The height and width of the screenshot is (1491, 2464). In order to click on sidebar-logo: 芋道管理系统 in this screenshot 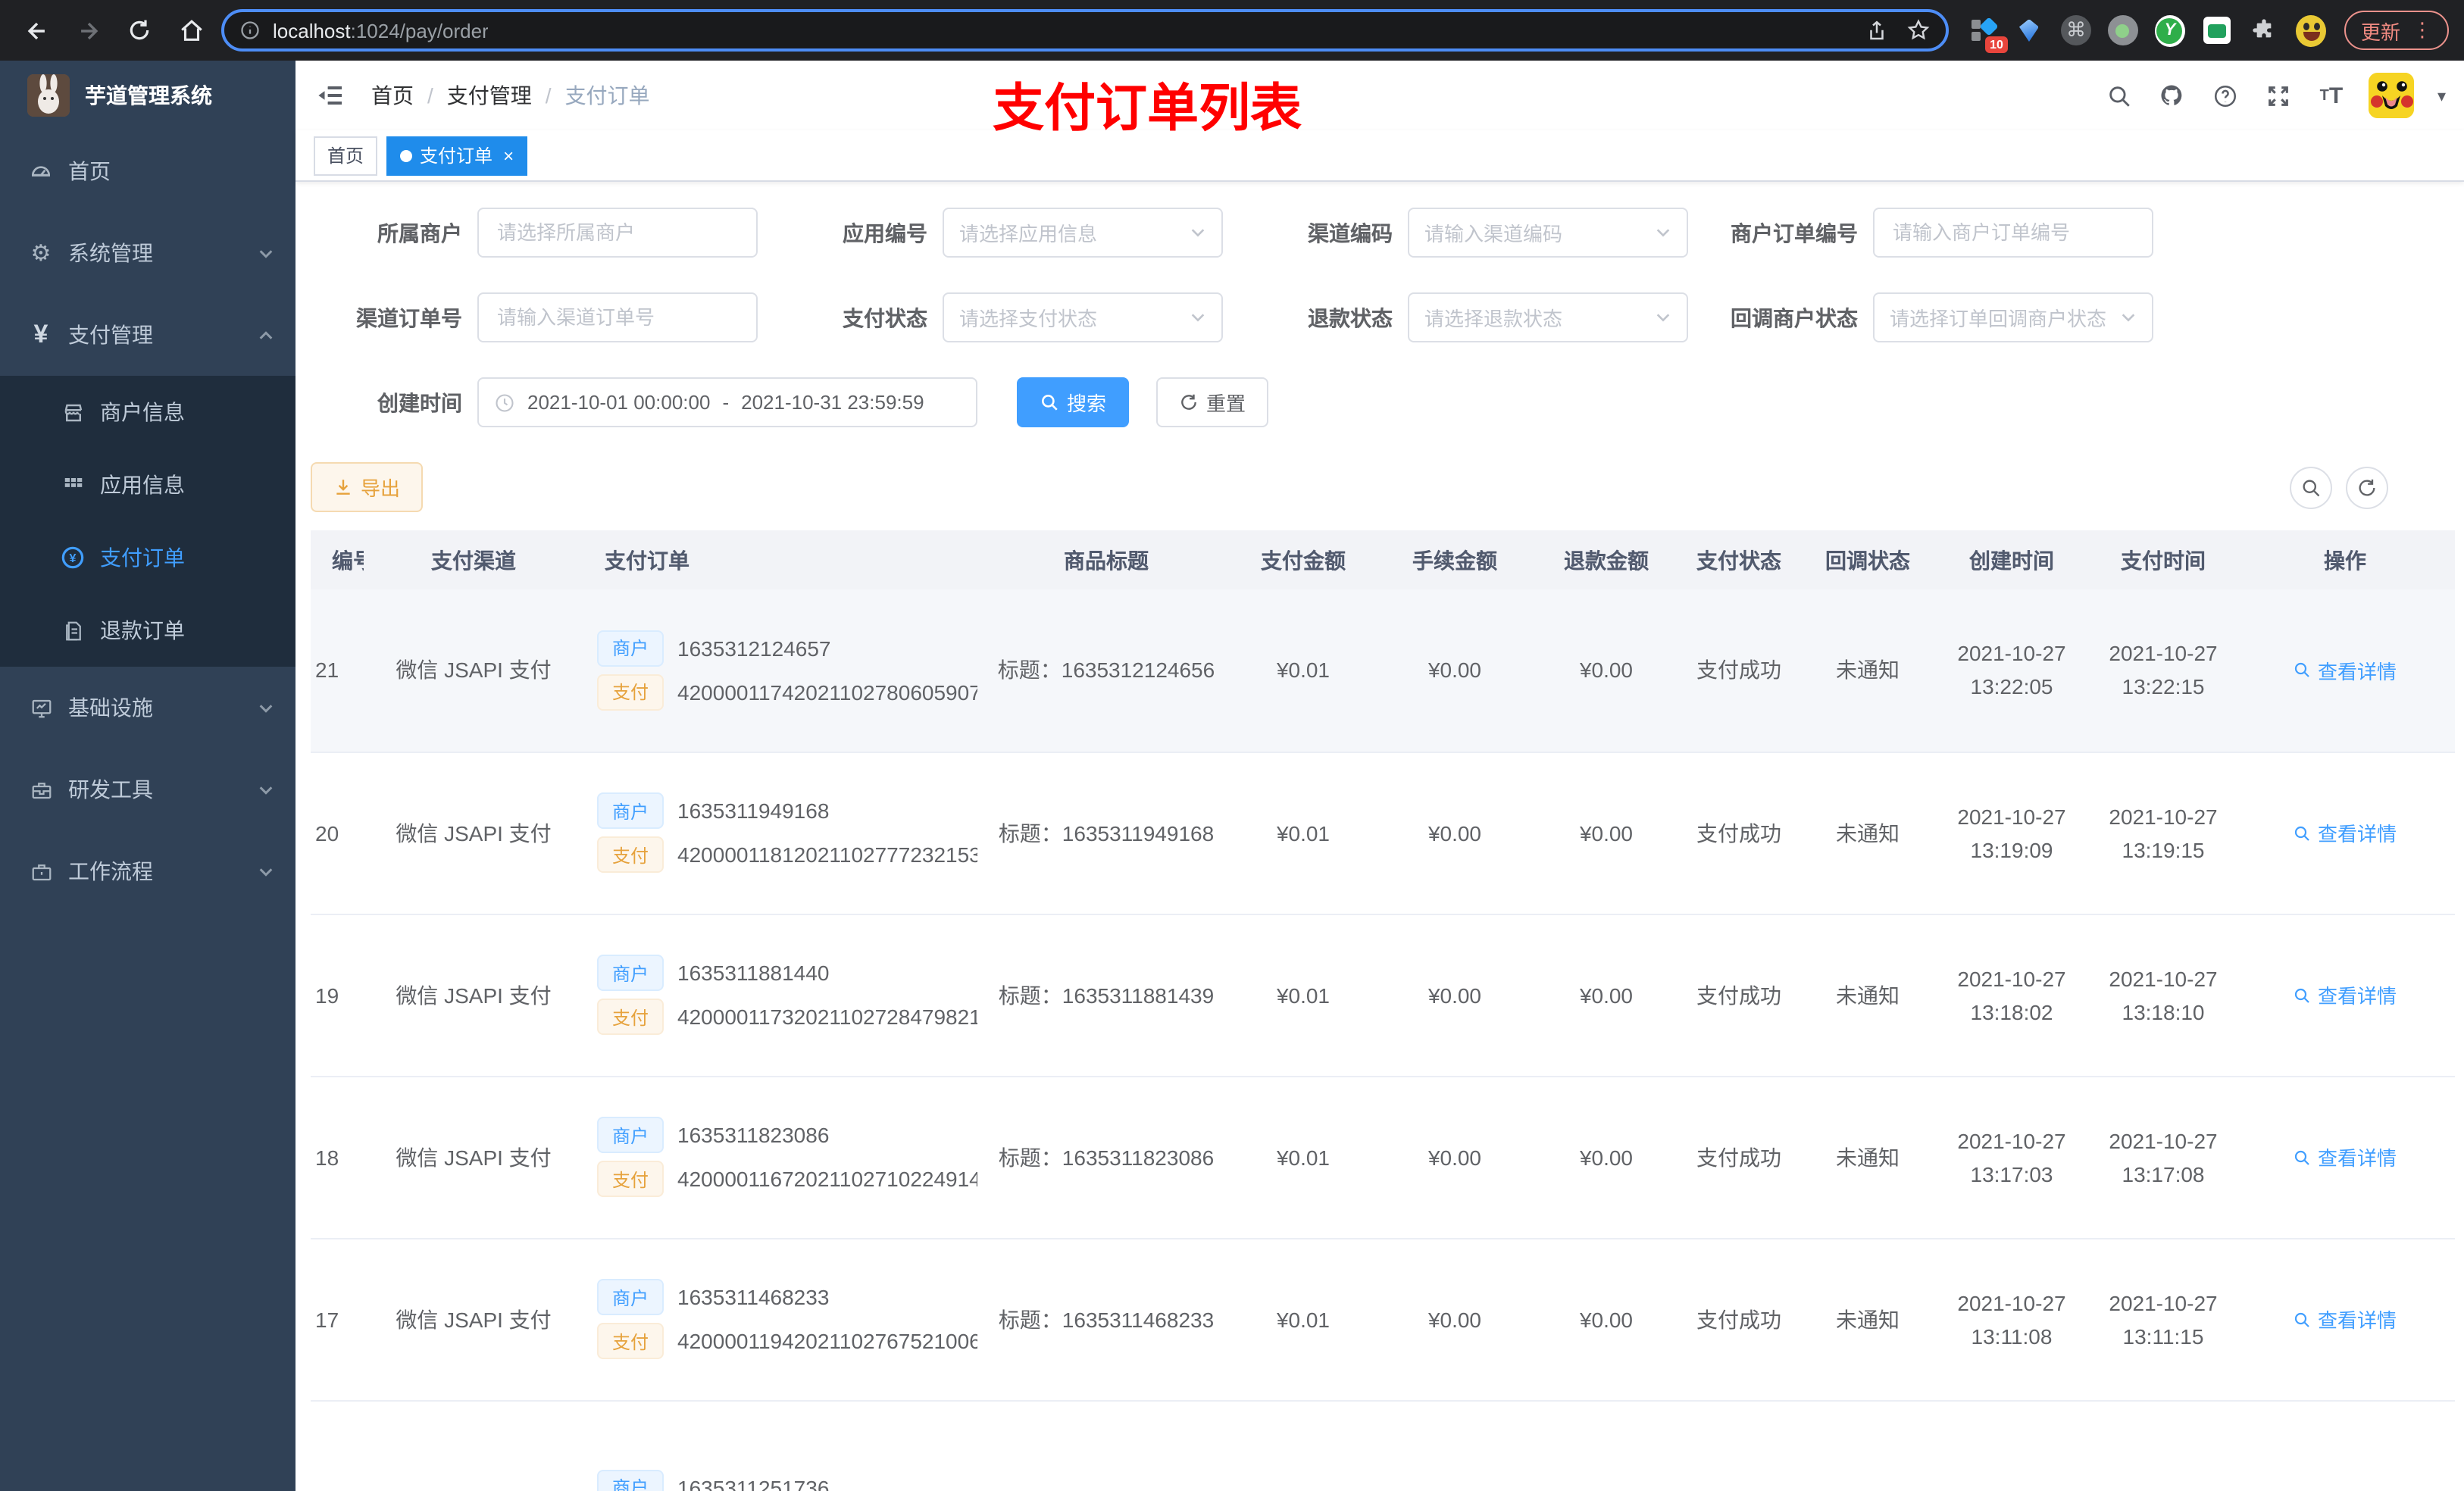, I will do `click(147, 95)`.